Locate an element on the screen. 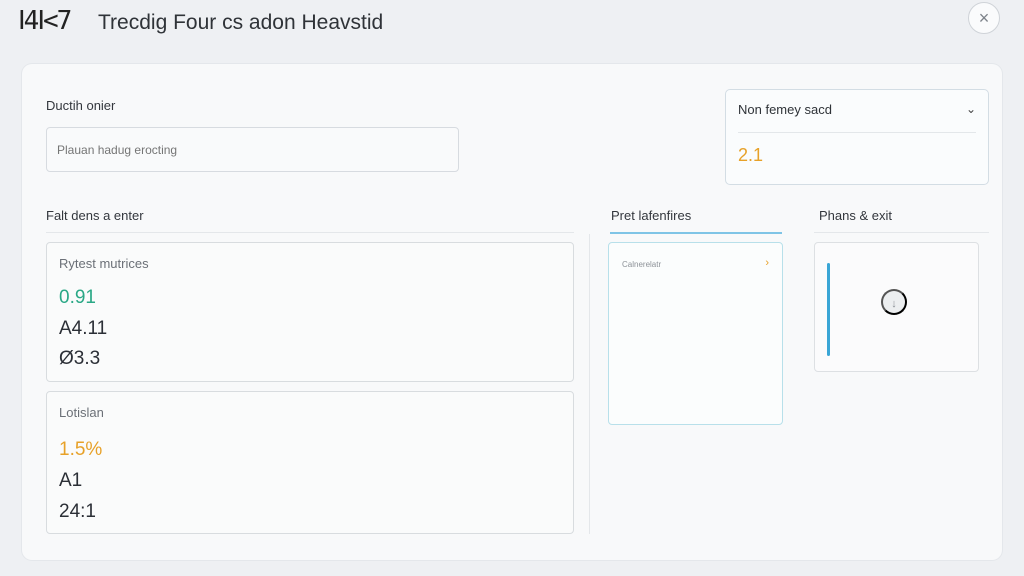 This screenshot has width=1024, height=576. select-value: Non femey sacd is located at coordinates (785, 109).